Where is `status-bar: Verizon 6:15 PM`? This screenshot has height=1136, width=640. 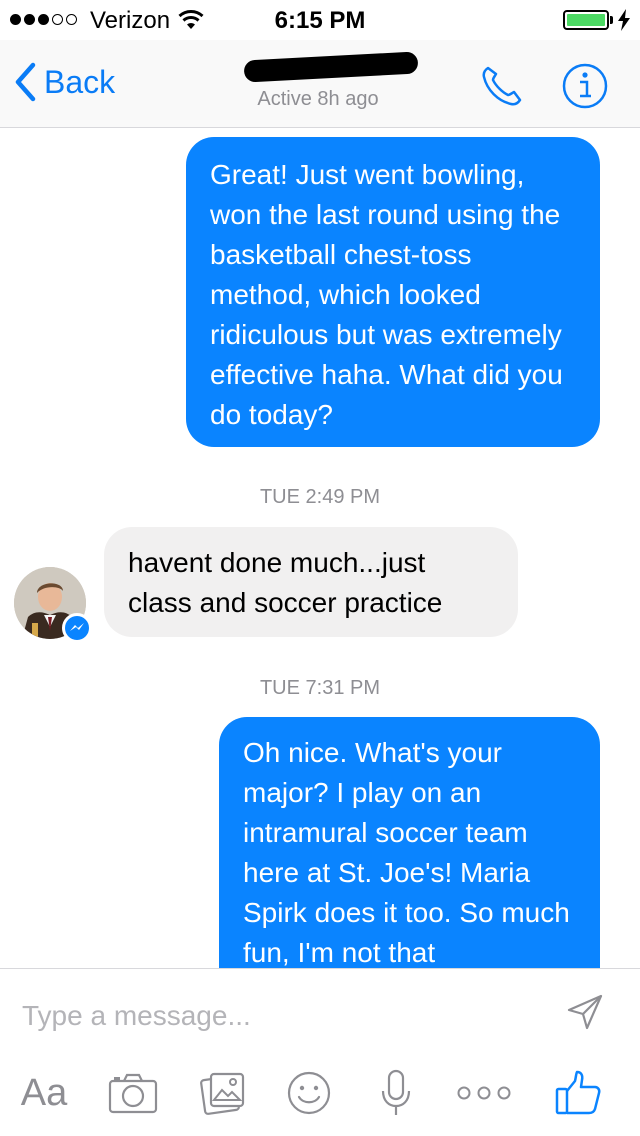
status-bar: Verizon 6:15 PM is located at coordinates (320, 20).